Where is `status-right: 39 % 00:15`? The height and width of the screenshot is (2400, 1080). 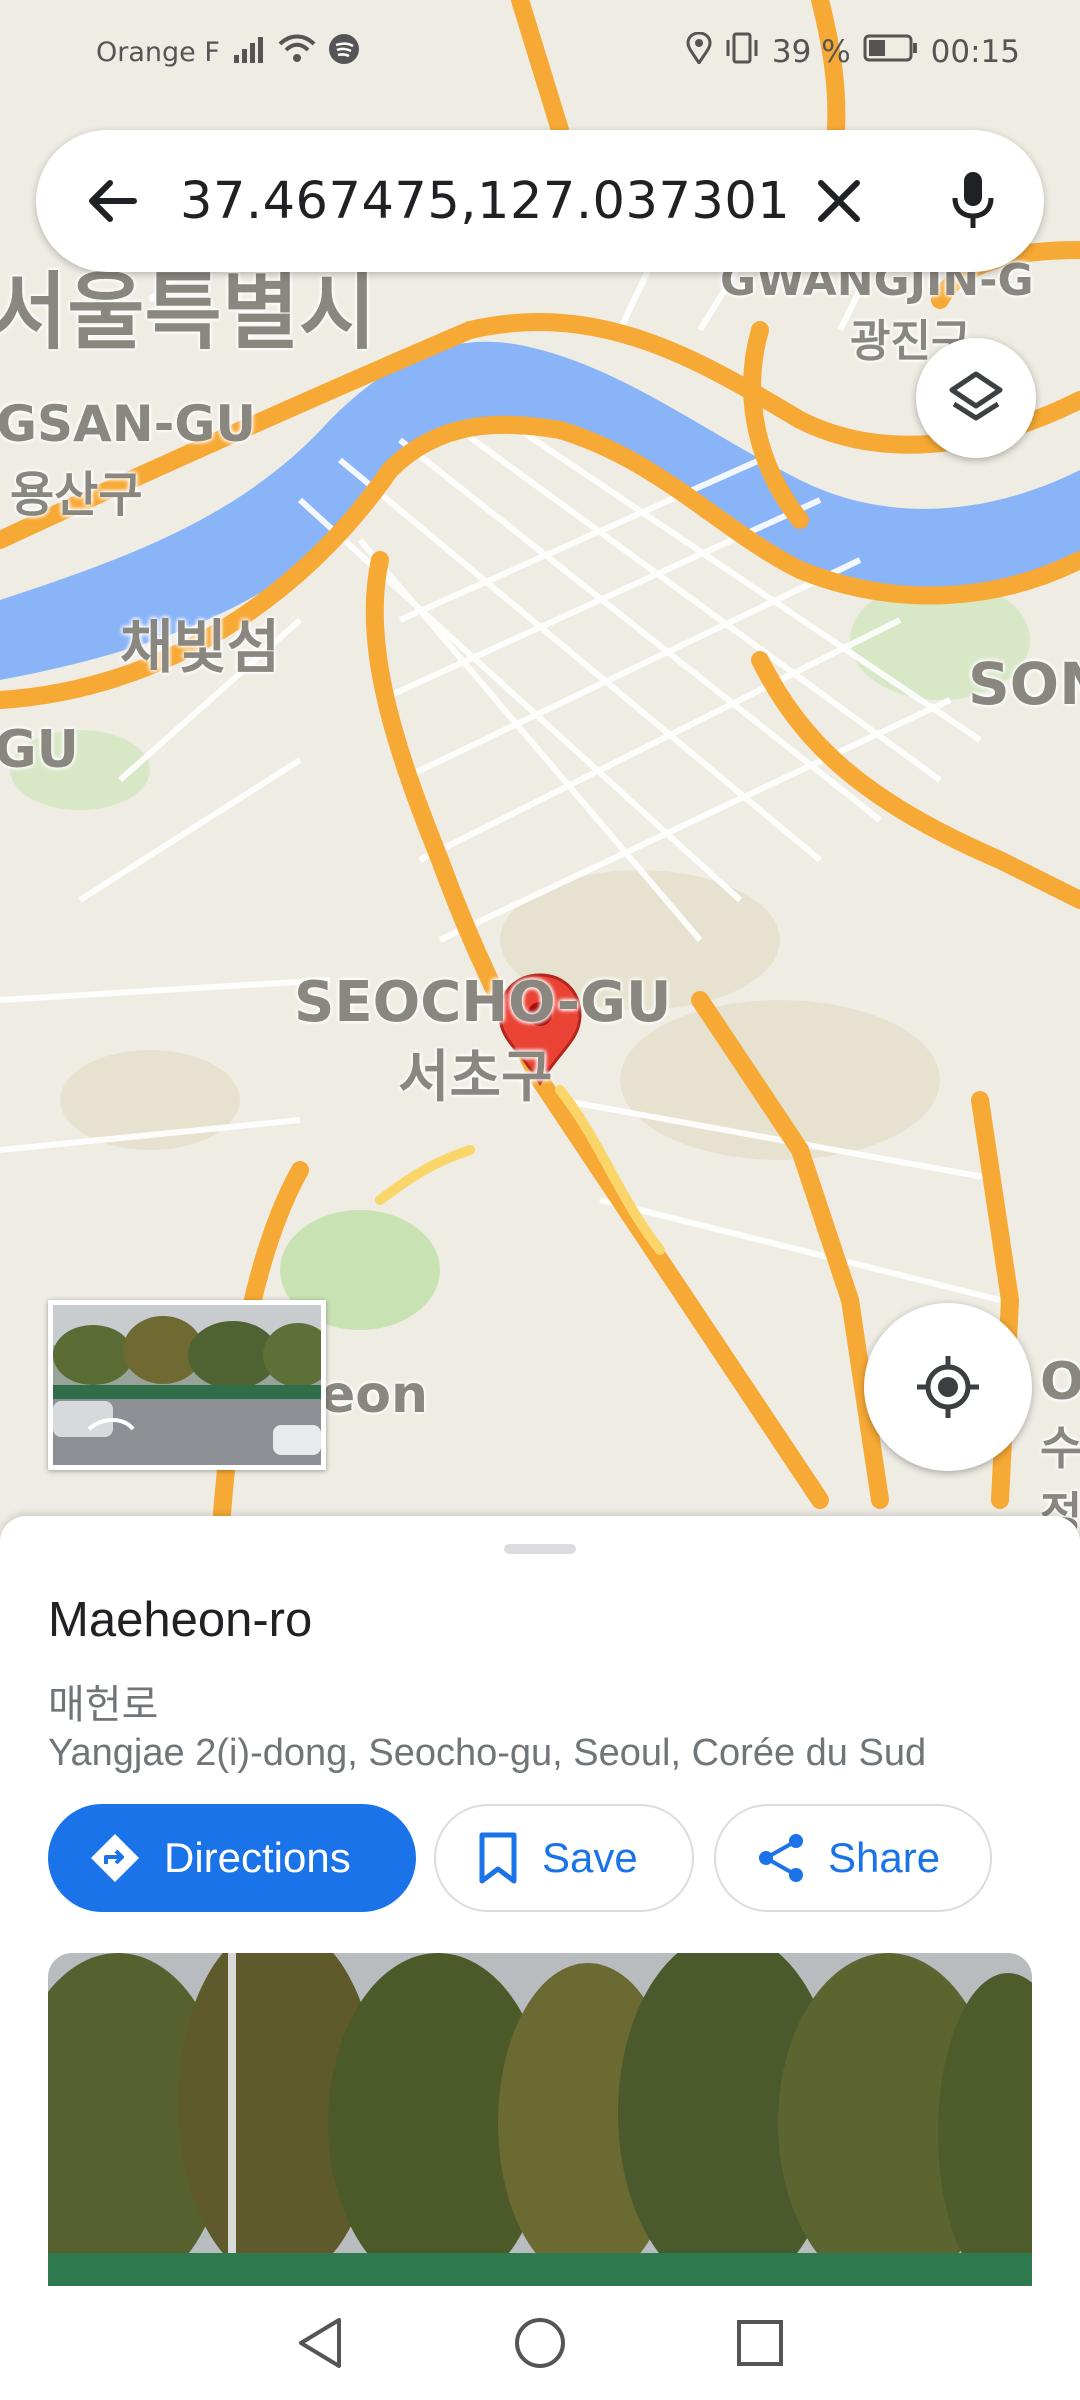
status-right: 39 % 00:15 is located at coordinates (853, 51).